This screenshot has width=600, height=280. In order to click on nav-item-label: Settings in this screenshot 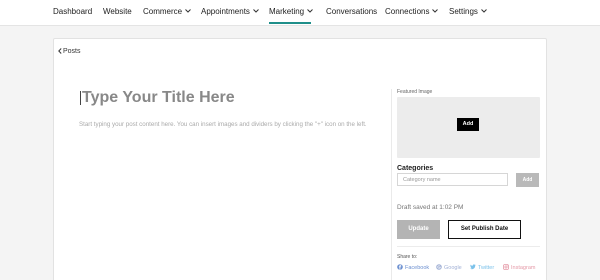, I will do `click(463, 11)`.